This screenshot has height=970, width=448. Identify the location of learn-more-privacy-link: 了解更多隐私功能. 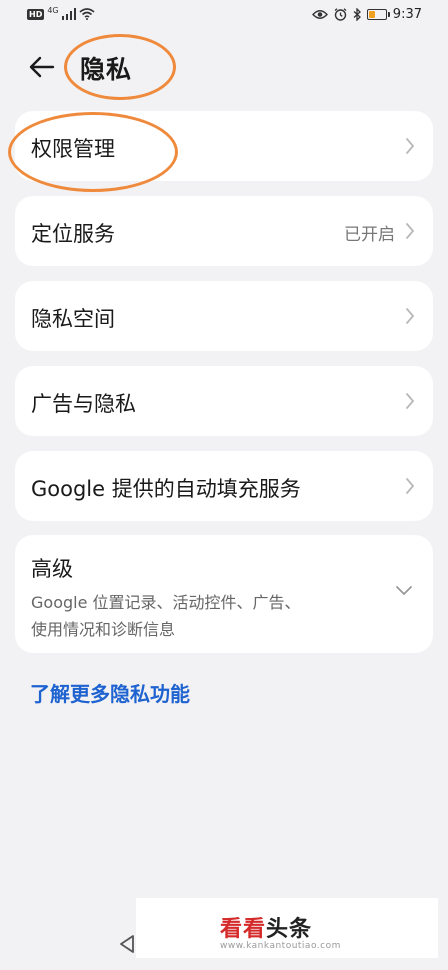
(110, 692).